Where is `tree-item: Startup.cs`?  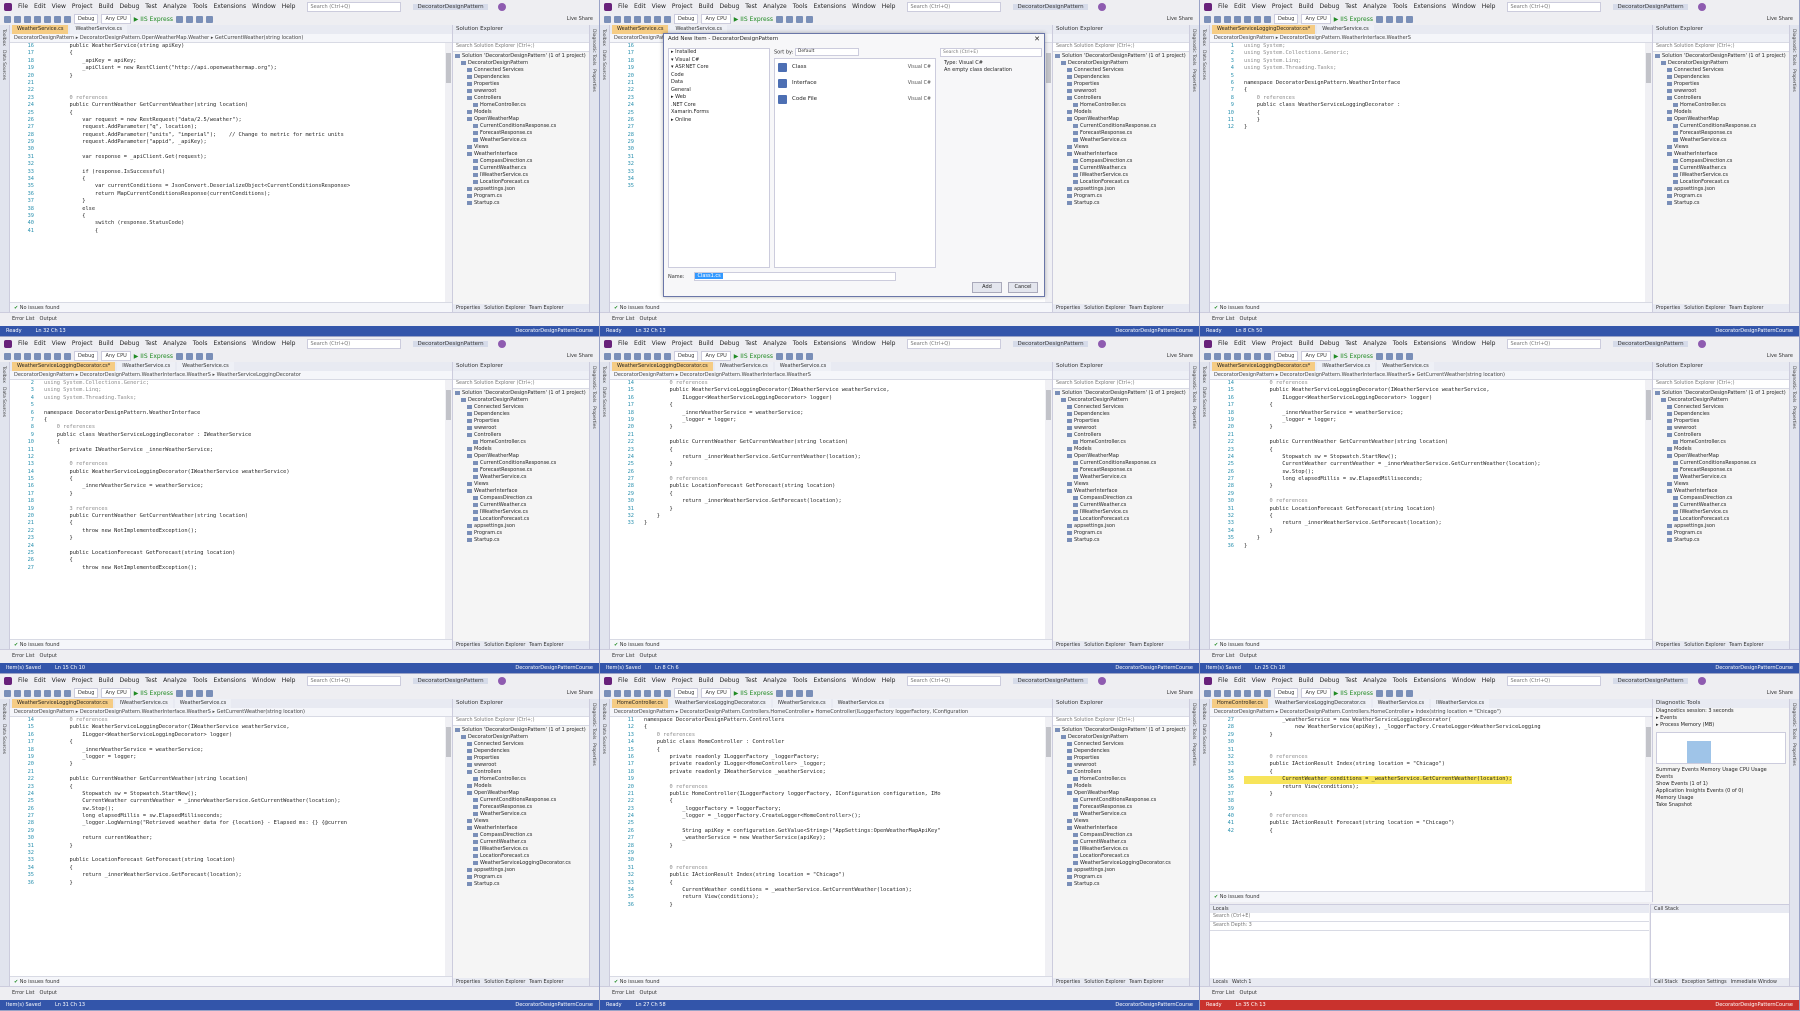 tree-item: Startup.cs is located at coordinates (1721, 540).